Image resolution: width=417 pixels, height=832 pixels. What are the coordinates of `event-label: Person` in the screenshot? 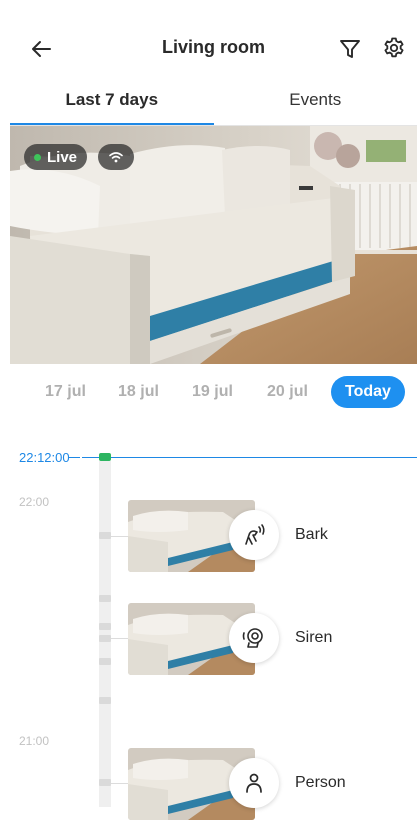 It's located at (320, 782).